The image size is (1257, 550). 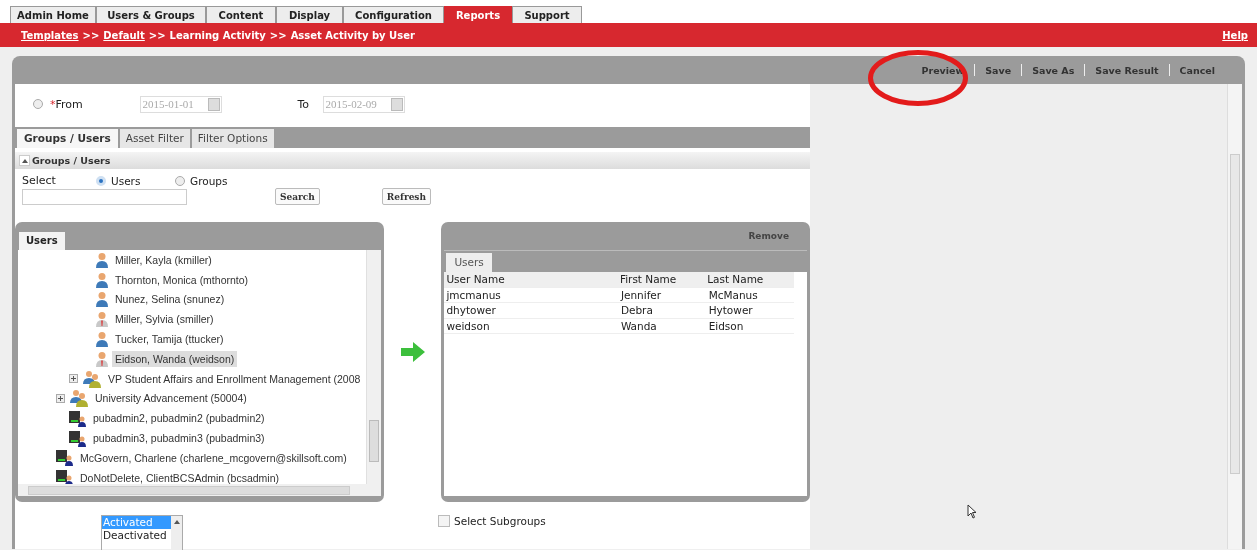 I want to click on nav-tab: Support, so click(x=547, y=14).